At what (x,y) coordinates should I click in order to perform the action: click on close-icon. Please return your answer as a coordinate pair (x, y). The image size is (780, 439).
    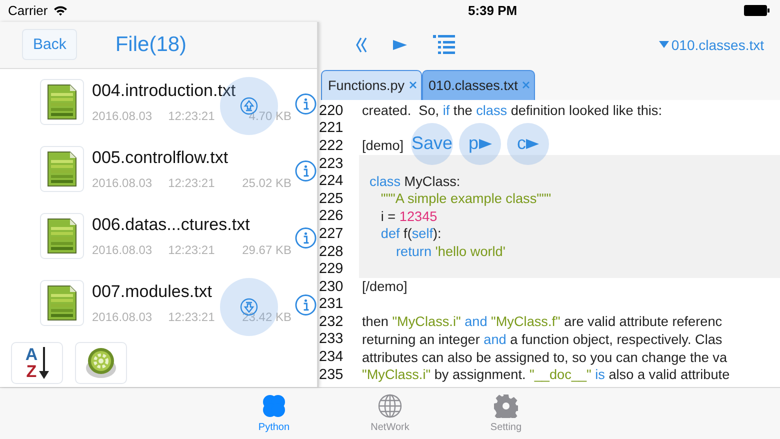
    Looking at the image, I should click on (412, 85).